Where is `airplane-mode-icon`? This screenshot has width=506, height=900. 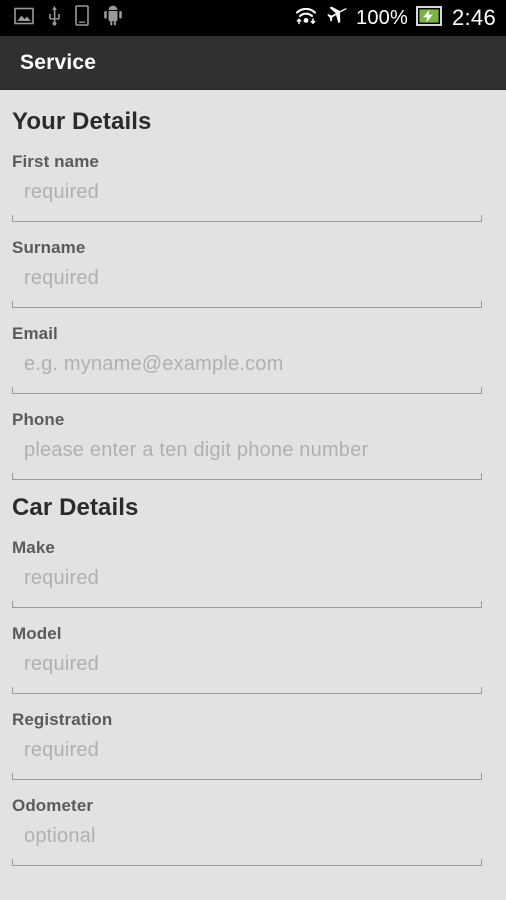
airplane-mode-icon is located at coordinates (337, 18).